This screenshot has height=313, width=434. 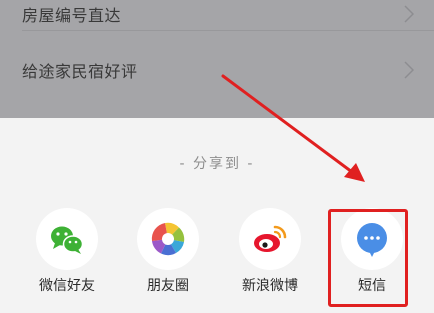 I want to click on wechat-icon, so click(x=67, y=239).